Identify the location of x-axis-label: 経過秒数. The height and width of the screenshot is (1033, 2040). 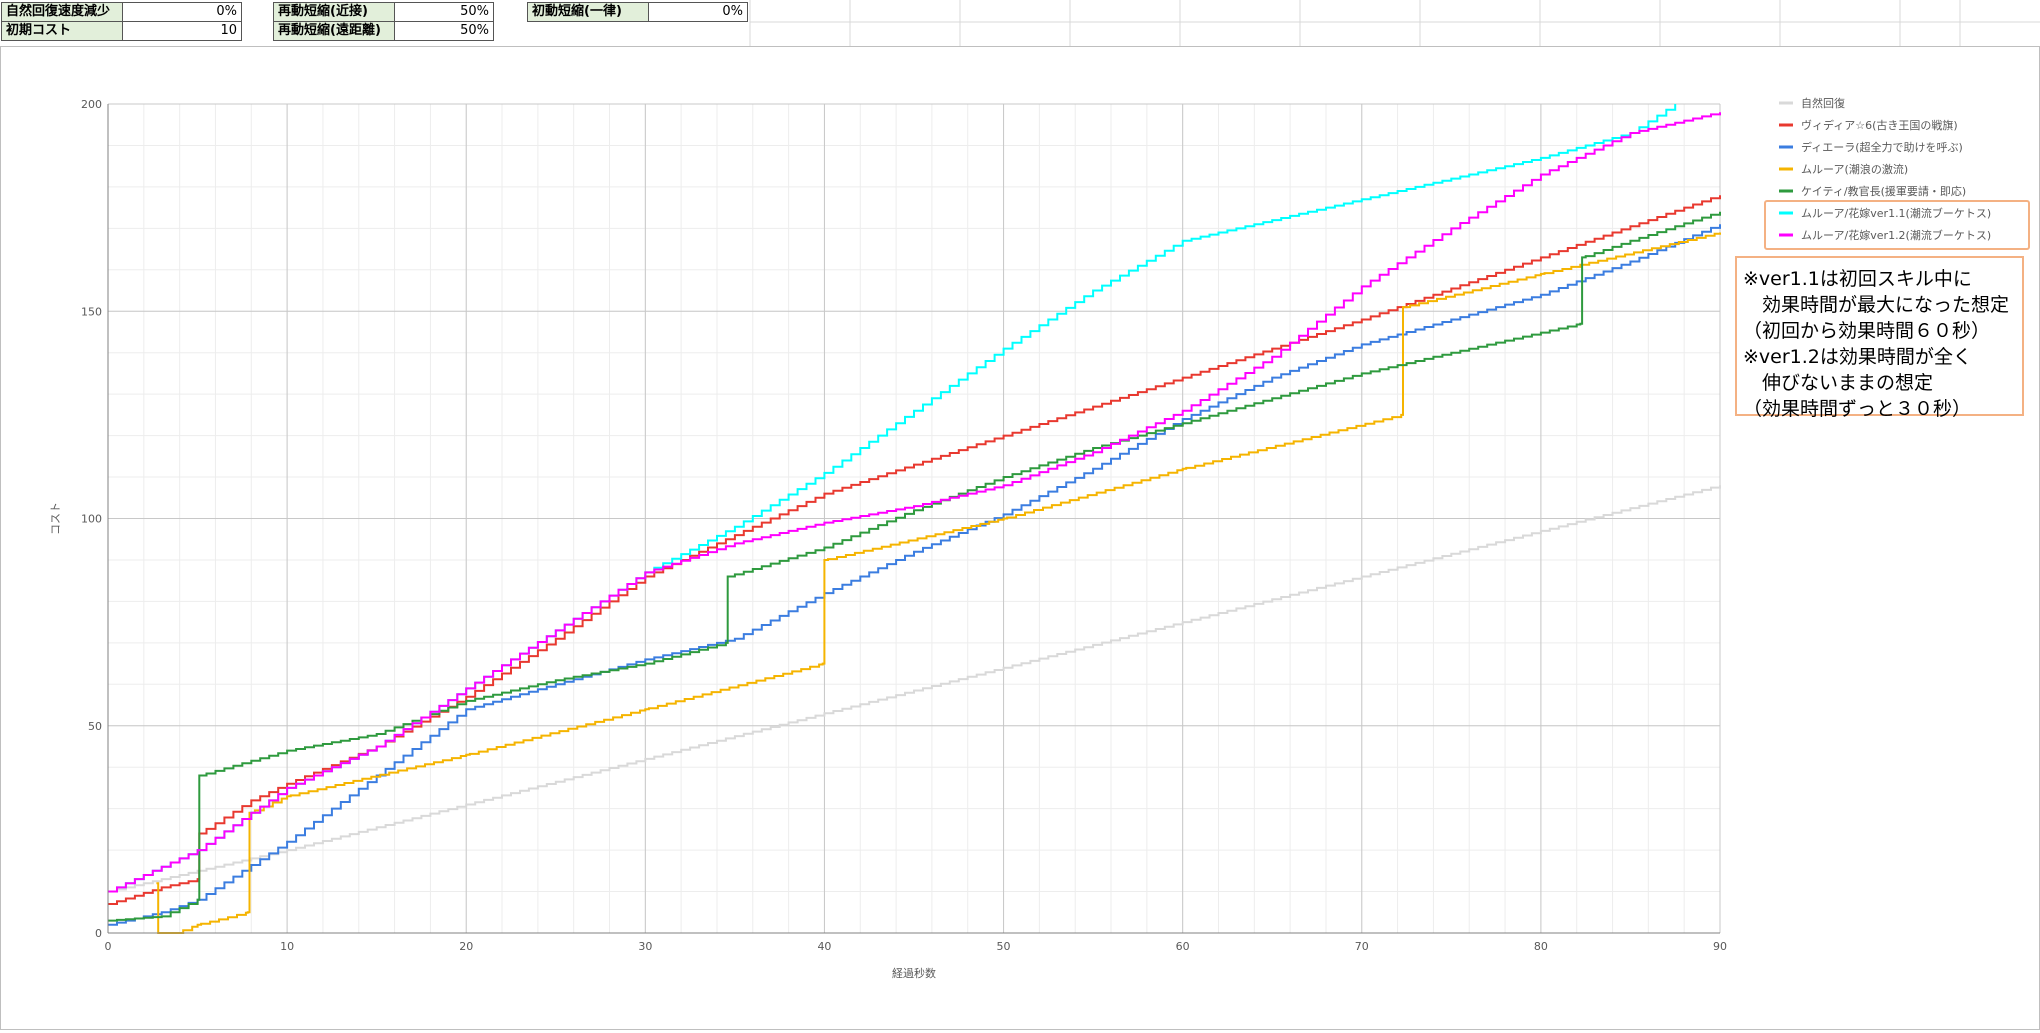
(914, 973).